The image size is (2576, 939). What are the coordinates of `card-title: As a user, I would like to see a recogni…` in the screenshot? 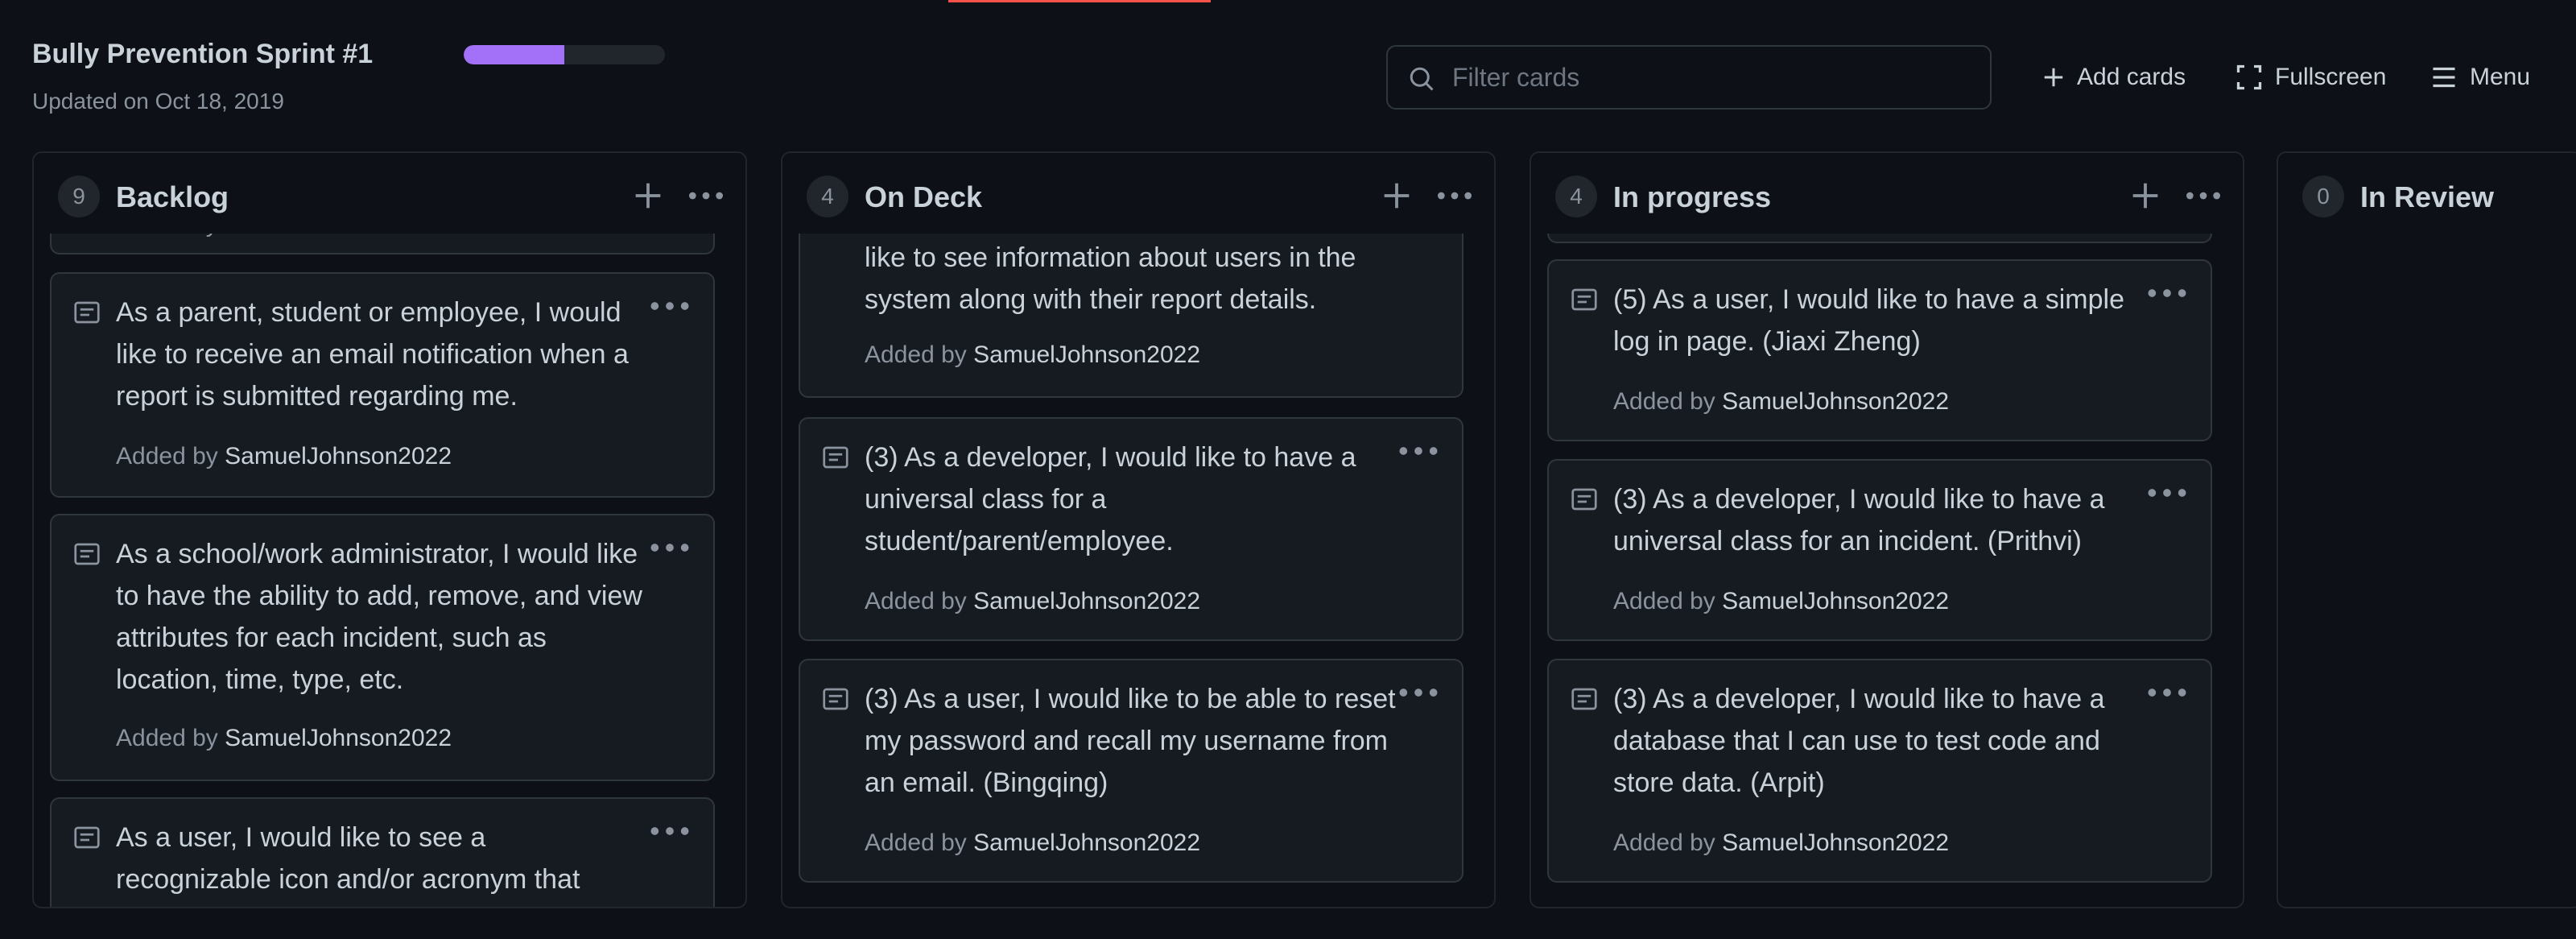 It's located at (348, 859).